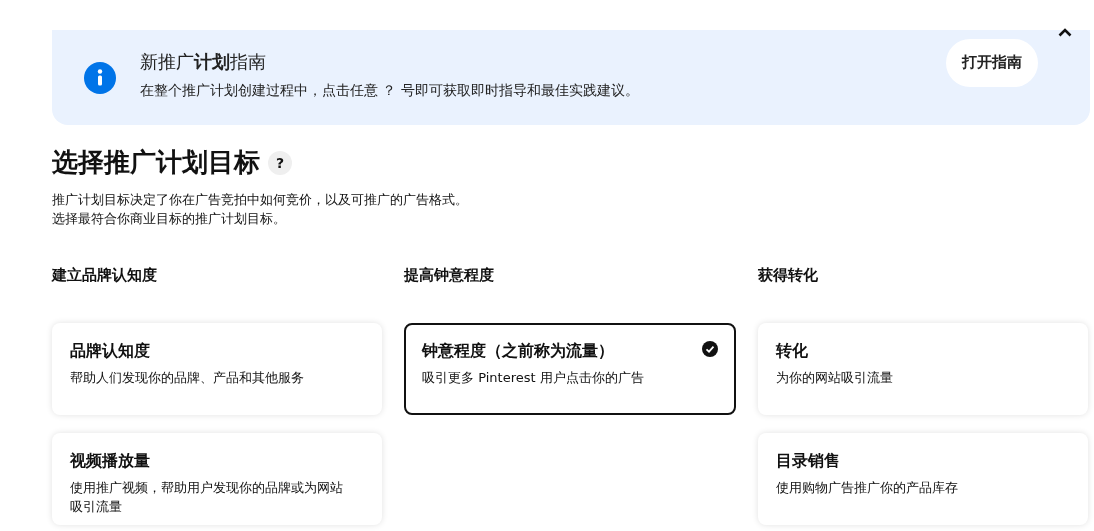  I want to click on objective-card: 钟意程度（之前称为流量） 吸引更多 Pinterest 用户点击你的广告, so click(570, 369).